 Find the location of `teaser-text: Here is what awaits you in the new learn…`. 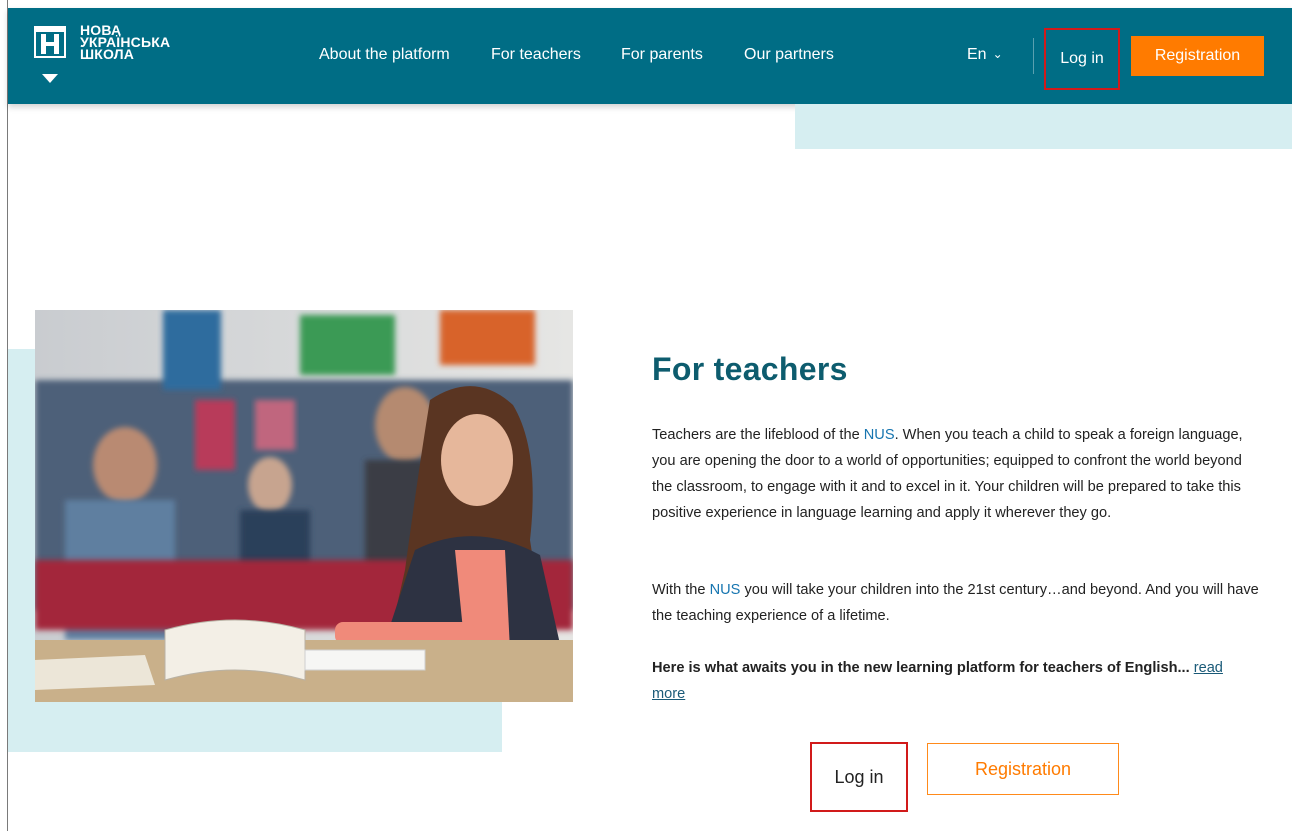

teaser-text: Here is what awaits you in the new learn… is located at coordinates (921, 667).